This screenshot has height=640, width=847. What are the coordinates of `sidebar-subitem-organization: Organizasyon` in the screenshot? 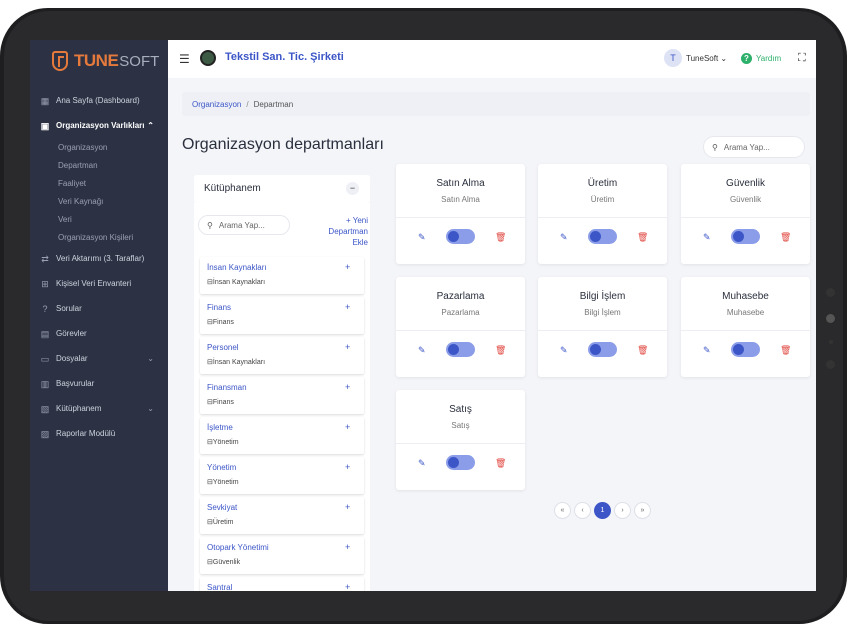 It's located at (99, 147).